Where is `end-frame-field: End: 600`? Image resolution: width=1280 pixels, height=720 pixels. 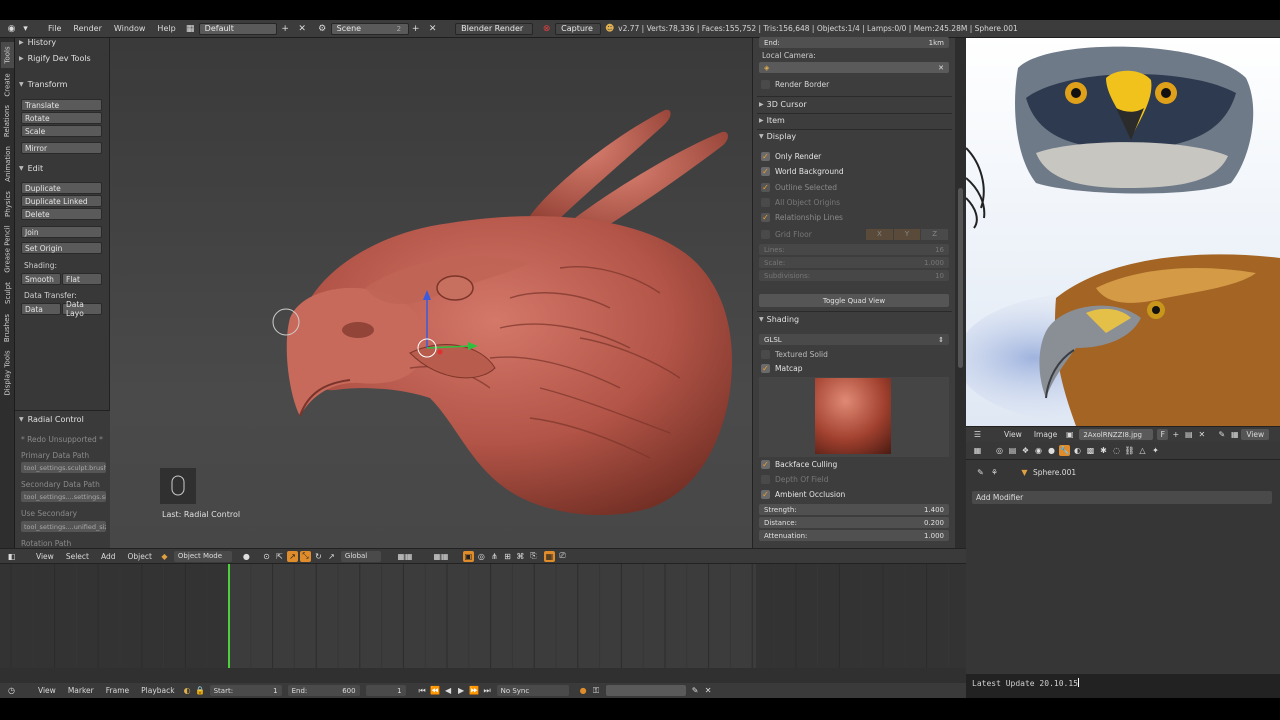 end-frame-field: End: 600 is located at coordinates (323, 690).